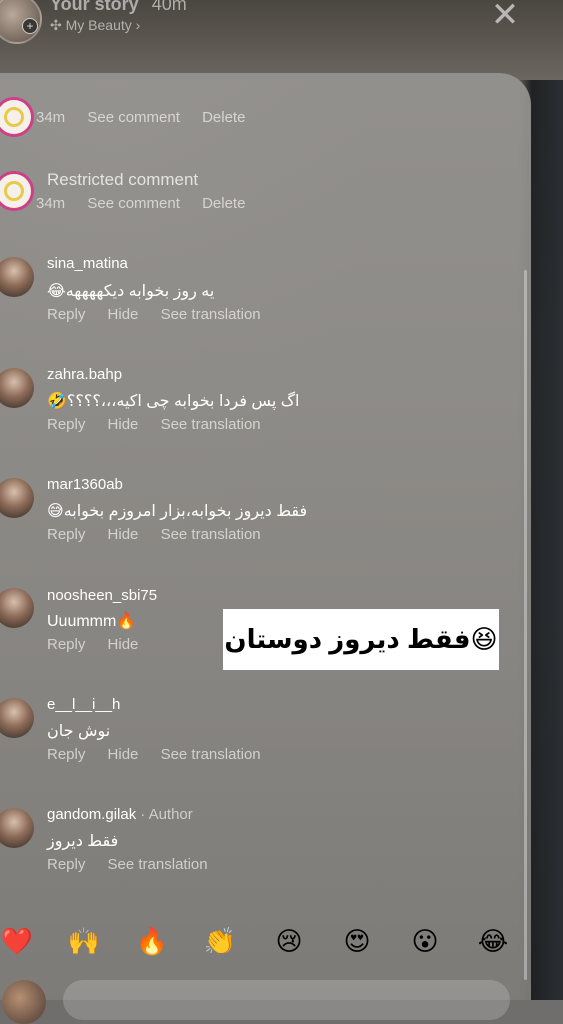 The width and height of the screenshot is (563, 1024). What do you see at coordinates (152, 942) in the screenshot?
I see `fire-emoji: 🔥` at bounding box center [152, 942].